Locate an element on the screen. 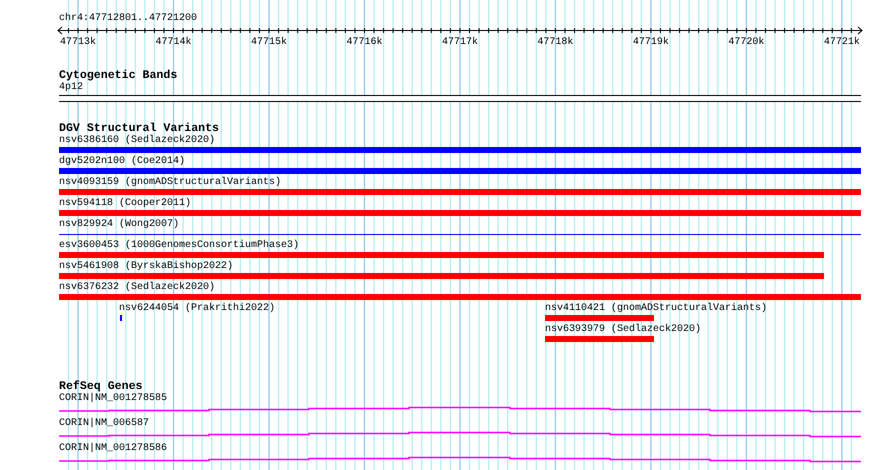 Image resolution: width=890 pixels, height=470 pixels. tick-label: 47719k is located at coordinates (650, 42).